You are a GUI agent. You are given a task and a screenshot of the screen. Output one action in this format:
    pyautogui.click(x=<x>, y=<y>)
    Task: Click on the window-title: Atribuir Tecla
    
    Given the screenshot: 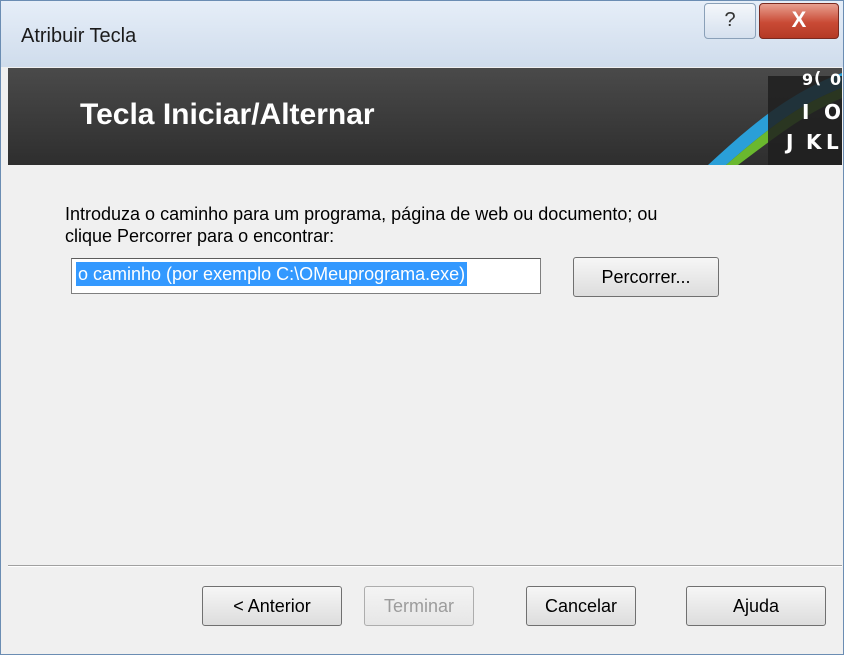 What is the action you would take?
    pyautogui.click(x=79, y=36)
    